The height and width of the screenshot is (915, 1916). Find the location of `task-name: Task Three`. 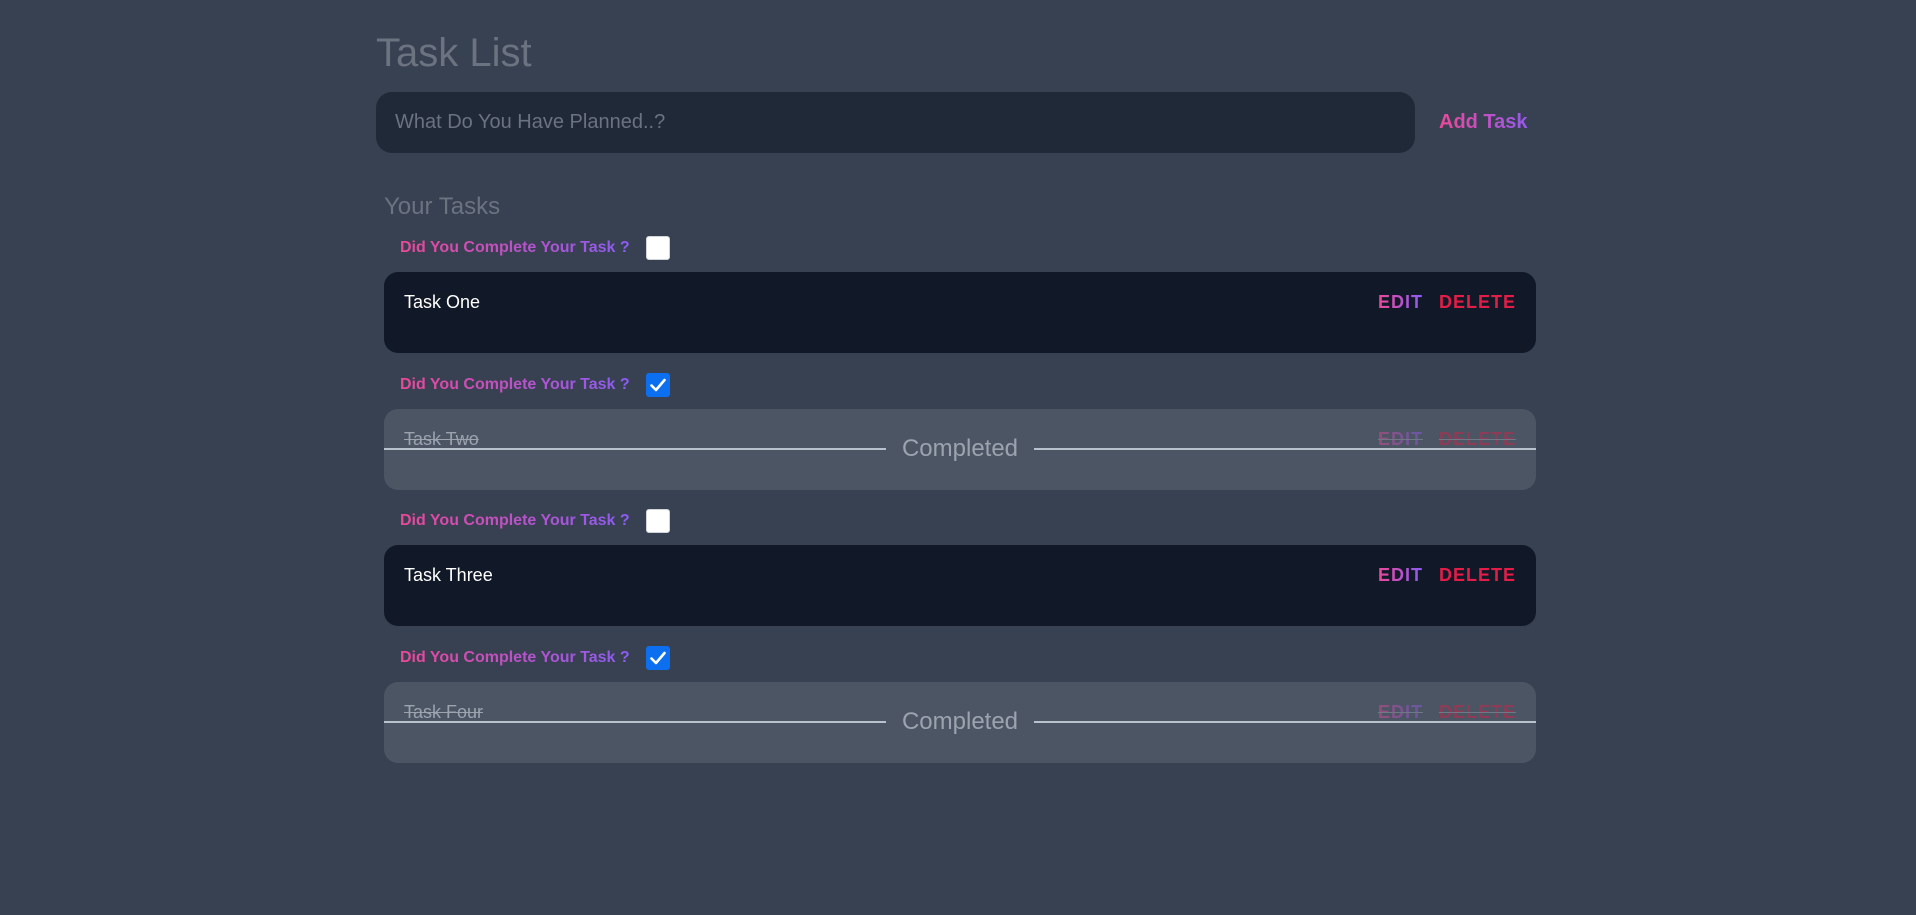

task-name: Task Three is located at coordinates (448, 575).